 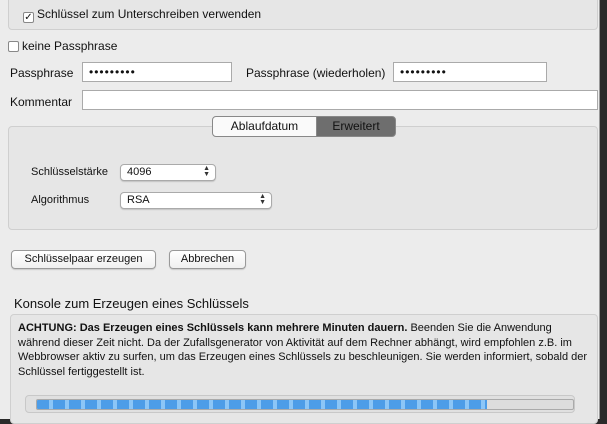 I want to click on key-strength-select: 4096 ▲ ▼, so click(x=168, y=172).